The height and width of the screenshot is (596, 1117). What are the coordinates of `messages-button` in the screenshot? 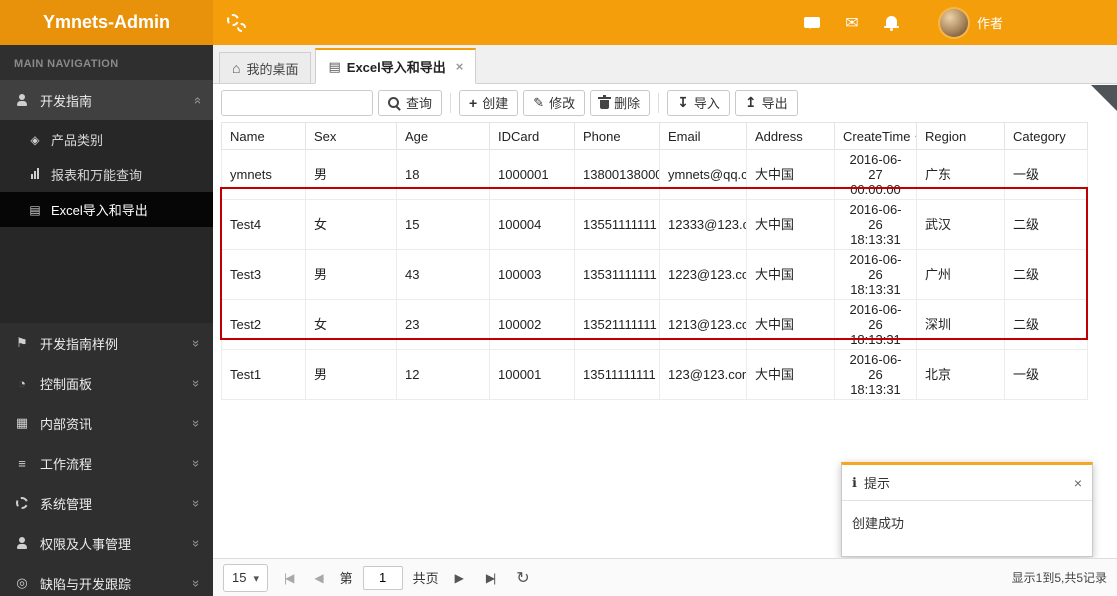 It's located at (812, 22).